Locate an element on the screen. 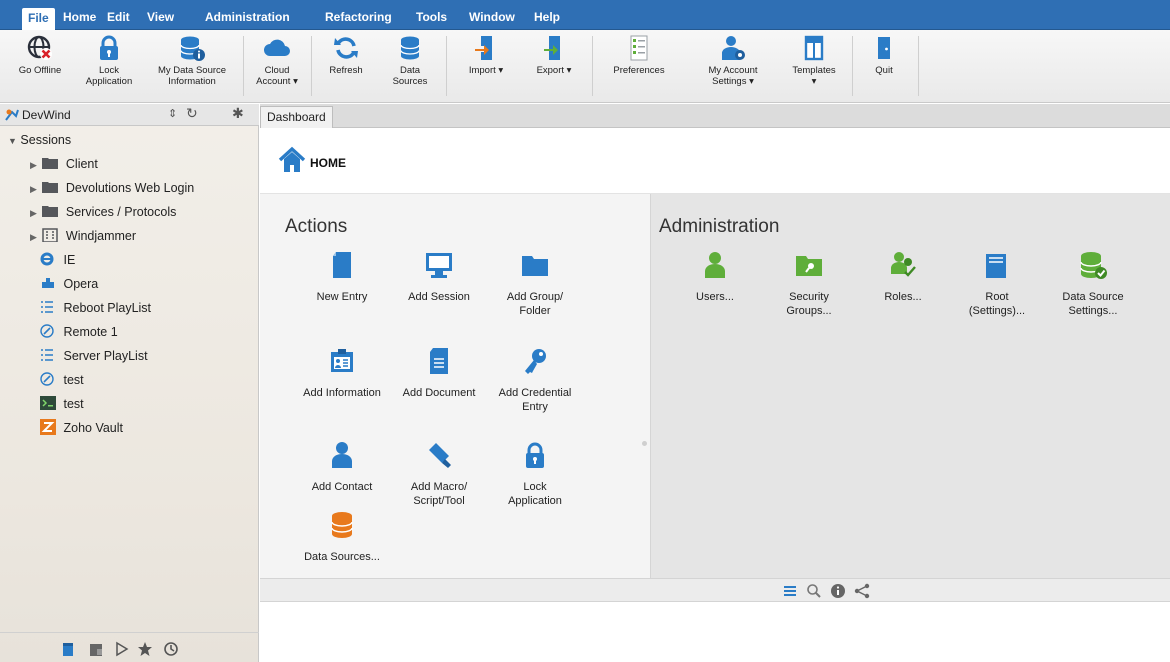  import-button: Import ▾ is located at coordinates (486, 66).